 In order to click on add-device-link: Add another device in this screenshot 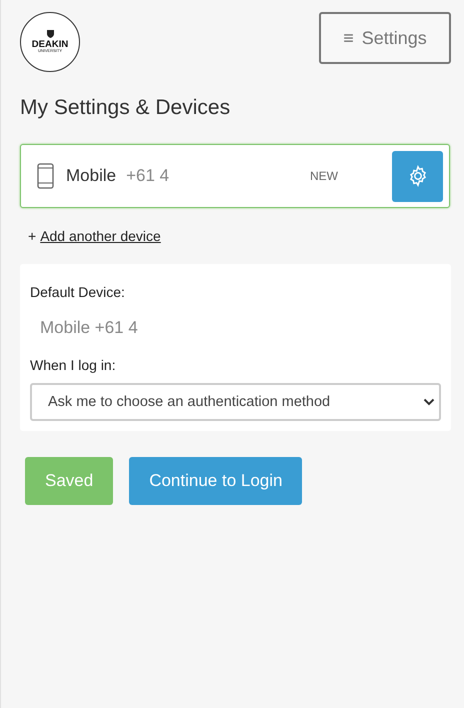, I will do `click(100, 236)`.